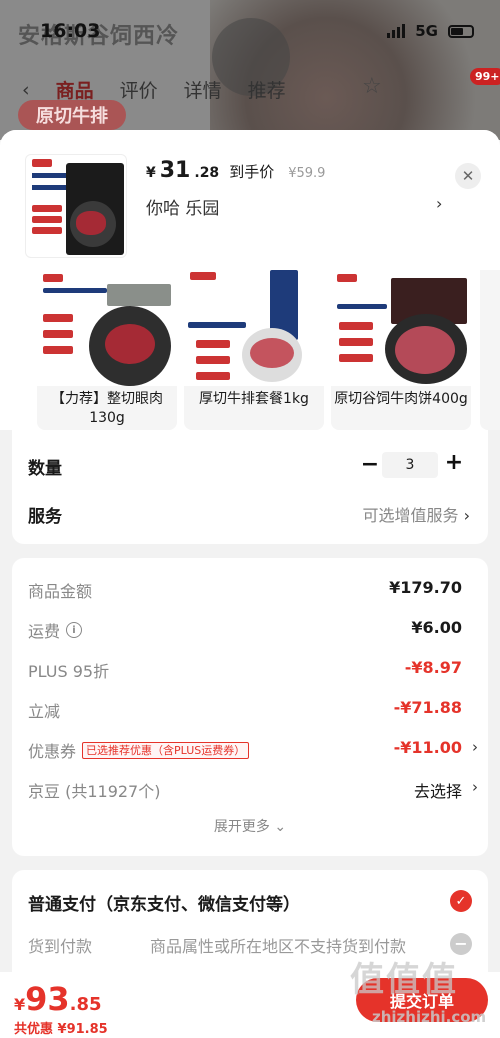 Image resolution: width=500 pixels, height=1038 pixels. Describe the element at coordinates (404, 980) in the screenshot. I see `watermark-logo: 值值值` at that location.